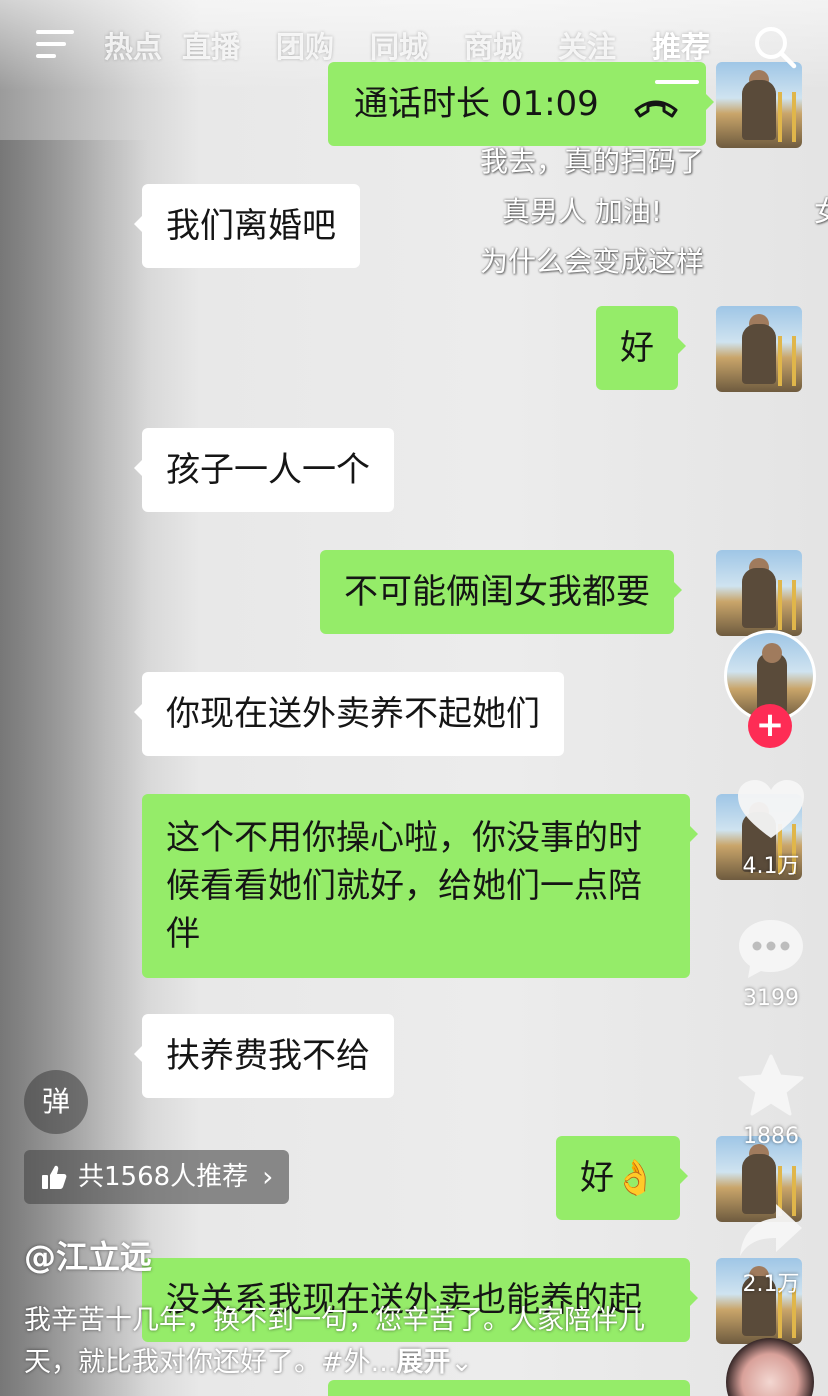 Image resolution: width=828 pixels, height=1396 pixels. What do you see at coordinates (476, 104) in the screenshot?
I see `call-duration-label: 通话时长 01:09` at bounding box center [476, 104].